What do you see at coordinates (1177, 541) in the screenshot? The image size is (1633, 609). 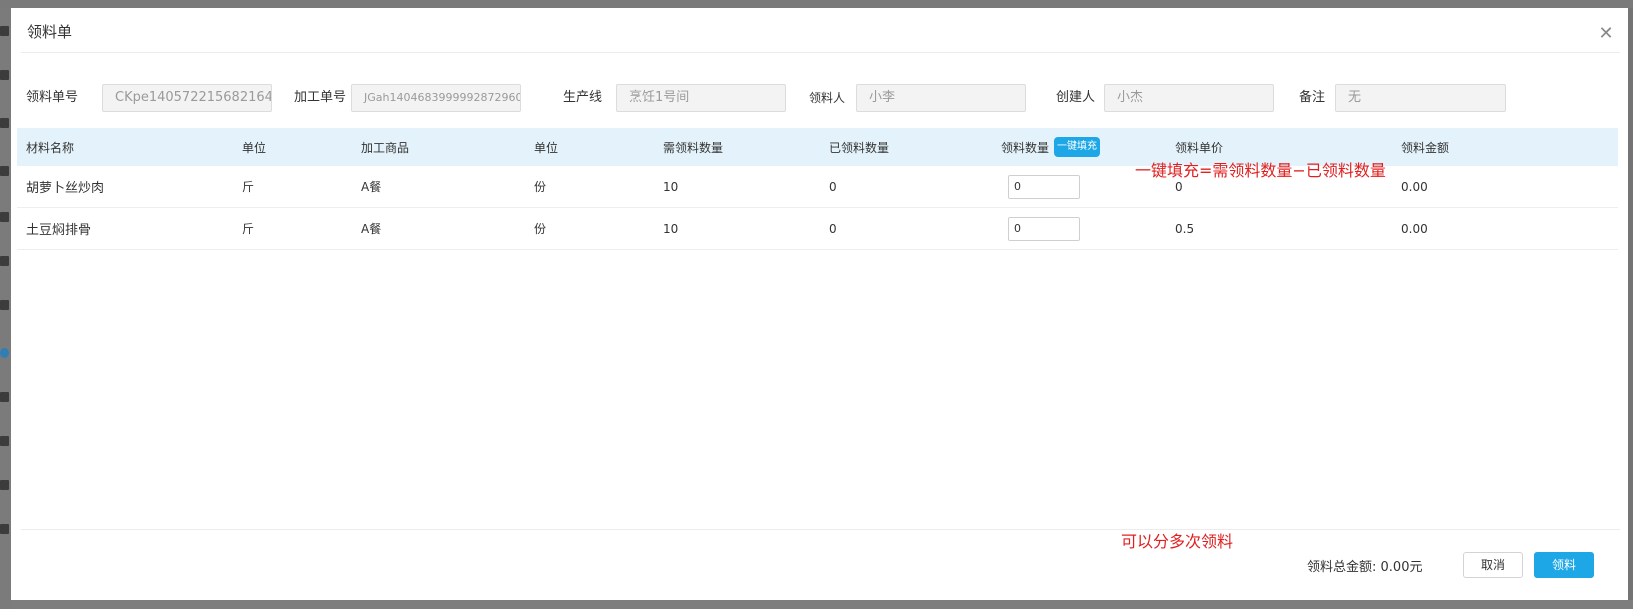 I see `multi-pick-annotation: 可以分多次领料` at bounding box center [1177, 541].